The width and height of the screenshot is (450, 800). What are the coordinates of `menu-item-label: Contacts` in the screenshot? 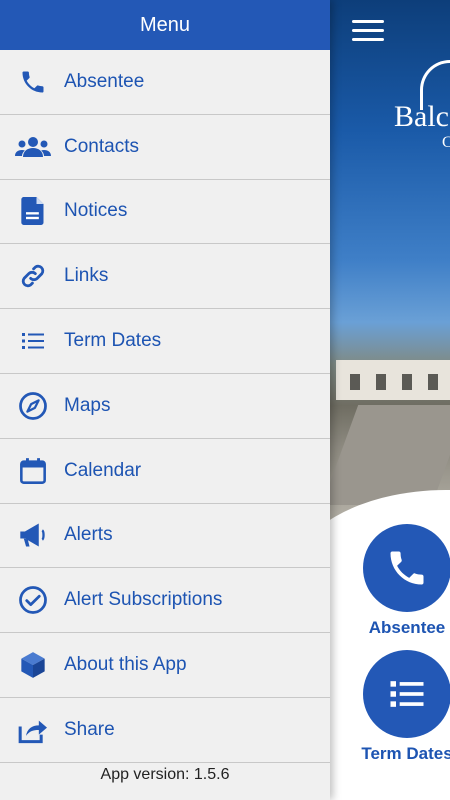 It's located at (101, 146).